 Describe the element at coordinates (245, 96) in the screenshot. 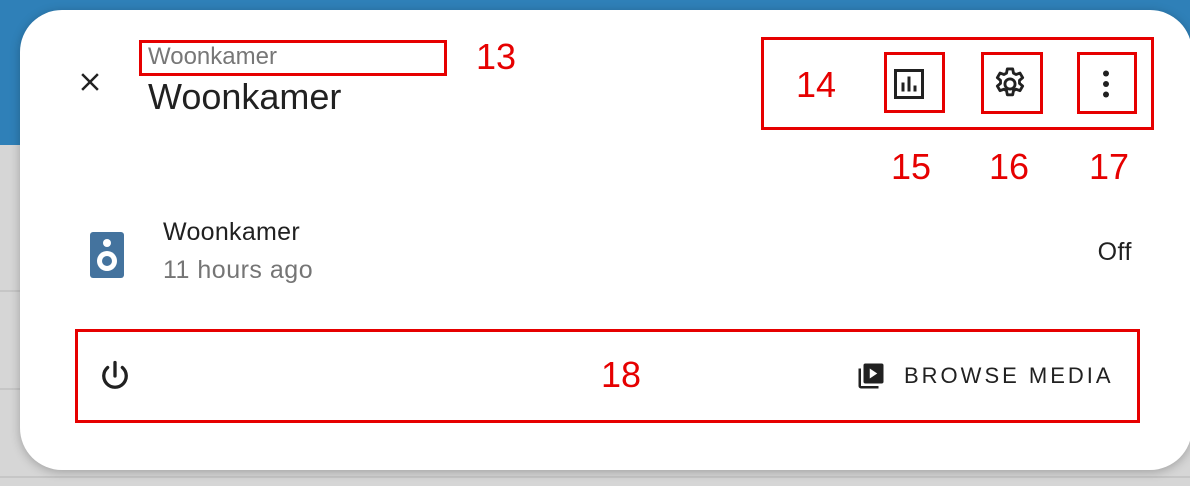

I see `dialog-title: Woonkamer` at that location.